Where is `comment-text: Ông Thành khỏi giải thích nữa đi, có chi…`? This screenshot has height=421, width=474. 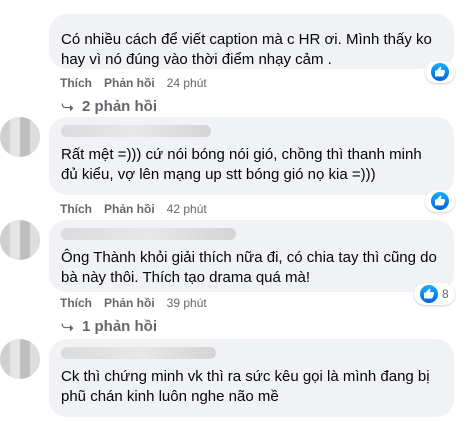 comment-text: Ông Thành khỏi giải thích nữa đi, có chi… is located at coordinates (251, 267).